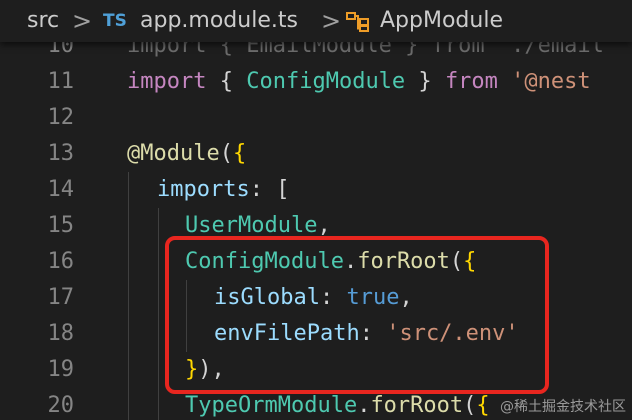 This screenshot has height=420, width=632. What do you see at coordinates (417, 405) in the screenshot?
I see `method: forRoot` at bounding box center [417, 405].